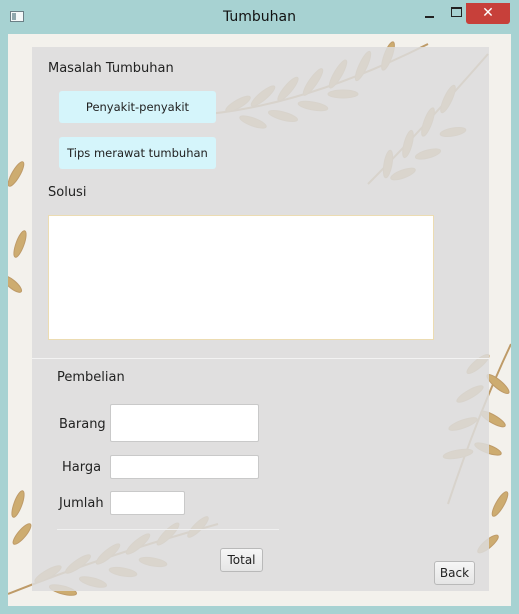  What do you see at coordinates (81, 503) in the screenshot?
I see `jumlah-label: Jumlah` at bounding box center [81, 503].